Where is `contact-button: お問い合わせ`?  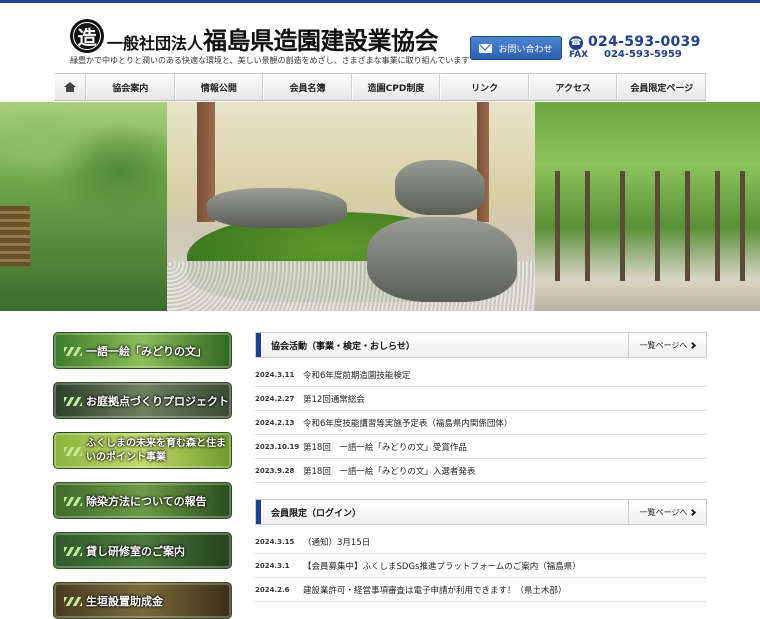 contact-button: お問い合わせ is located at coordinates (516, 48).